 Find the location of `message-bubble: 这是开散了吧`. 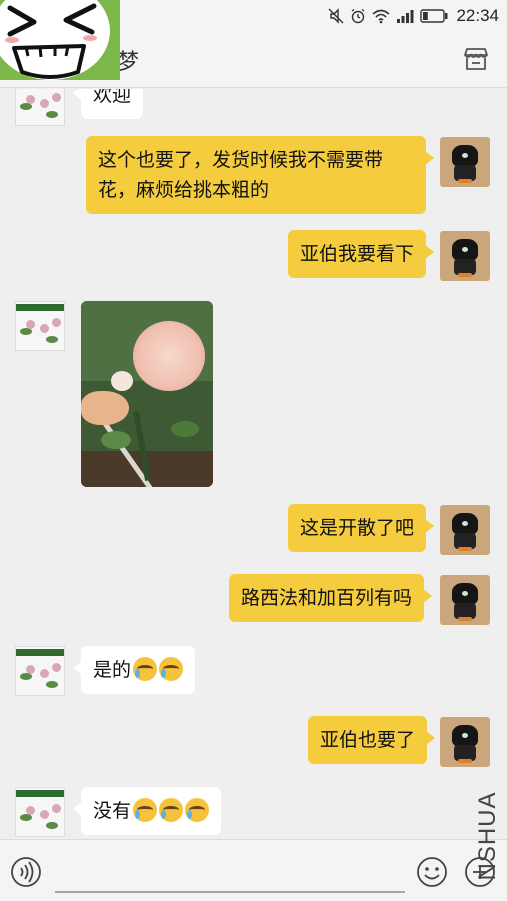

message-bubble: 这是开散了吧 is located at coordinates (361, 528).